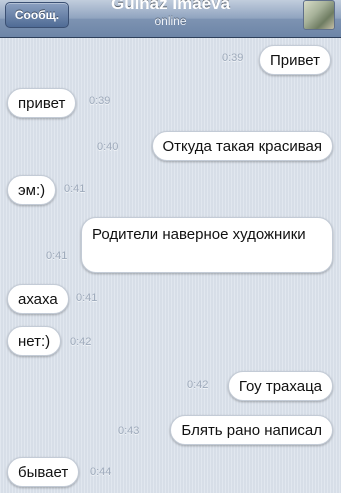 The image size is (341, 493). Describe the element at coordinates (242, 146) in the screenshot. I see `outgoing-message: Откуда такая красивая` at that location.